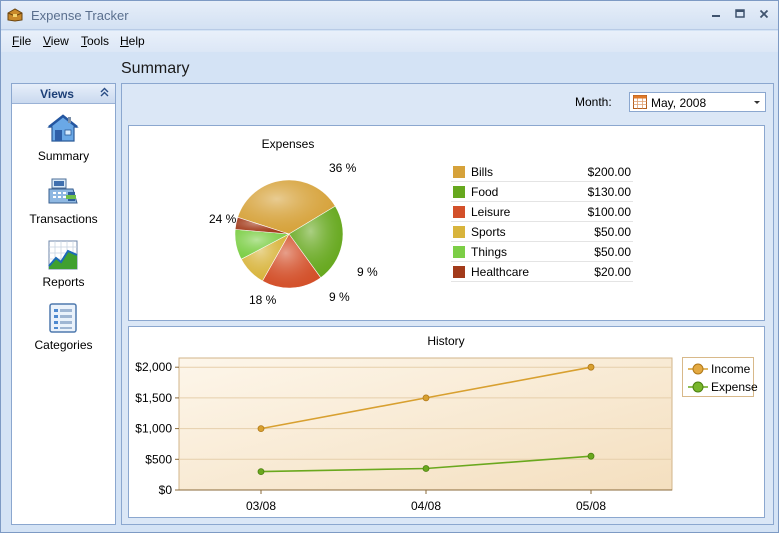 The height and width of the screenshot is (533, 779). I want to click on menu-tools-label: ools, so click(98, 41).